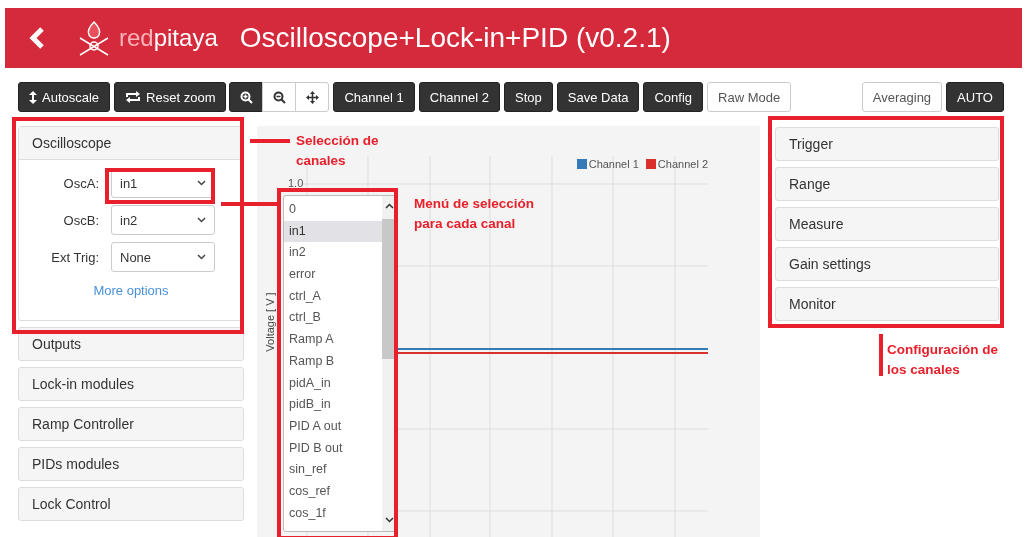 The height and width of the screenshot is (537, 1027). What do you see at coordinates (333, 275) in the screenshot?
I see `dropdown-option: error` at bounding box center [333, 275].